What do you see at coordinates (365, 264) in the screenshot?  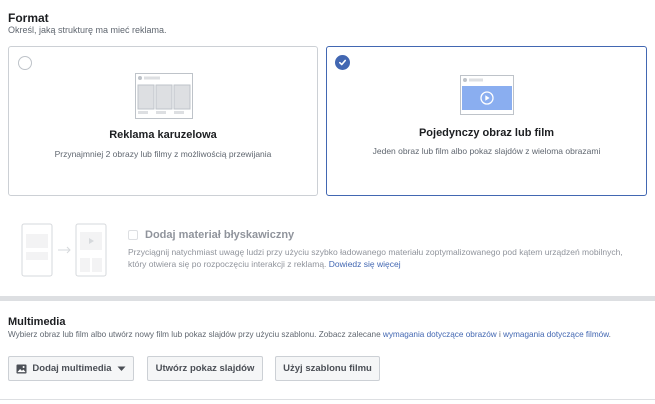 I see `learn-more-link: Dowiedz się więcej` at bounding box center [365, 264].